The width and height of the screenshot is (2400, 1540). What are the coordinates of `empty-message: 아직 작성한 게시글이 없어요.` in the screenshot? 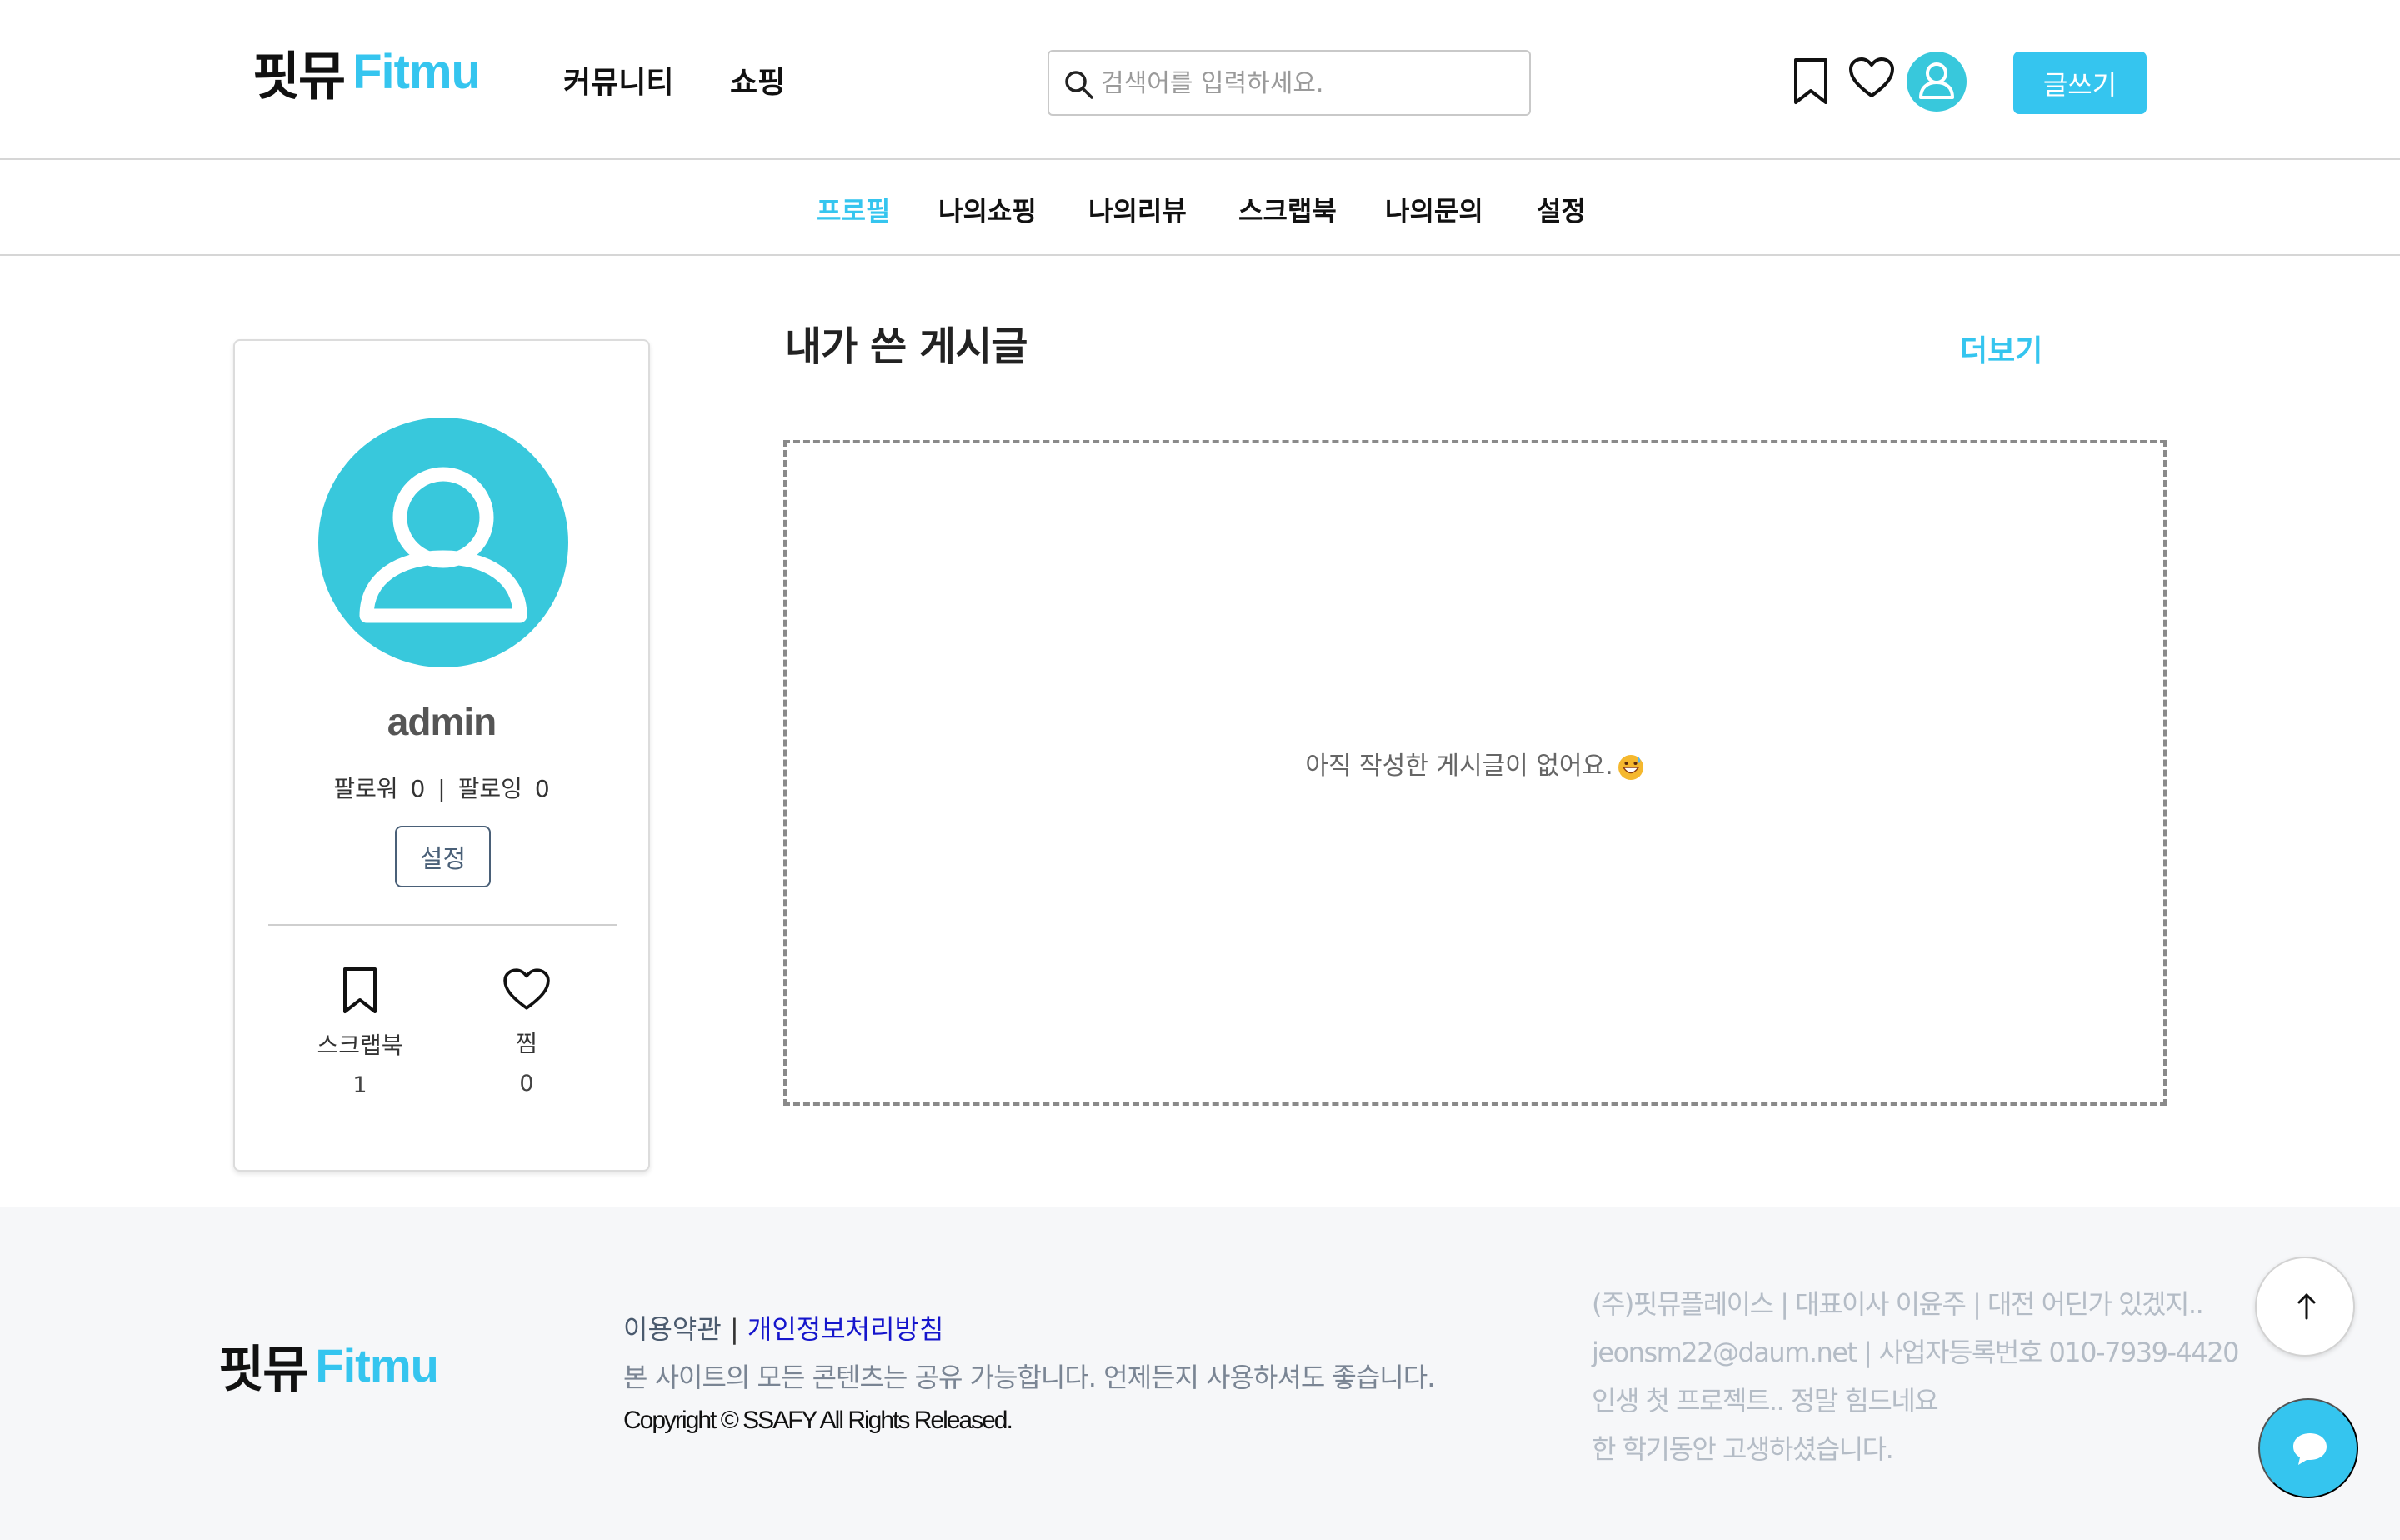 It's located at (1475, 763).